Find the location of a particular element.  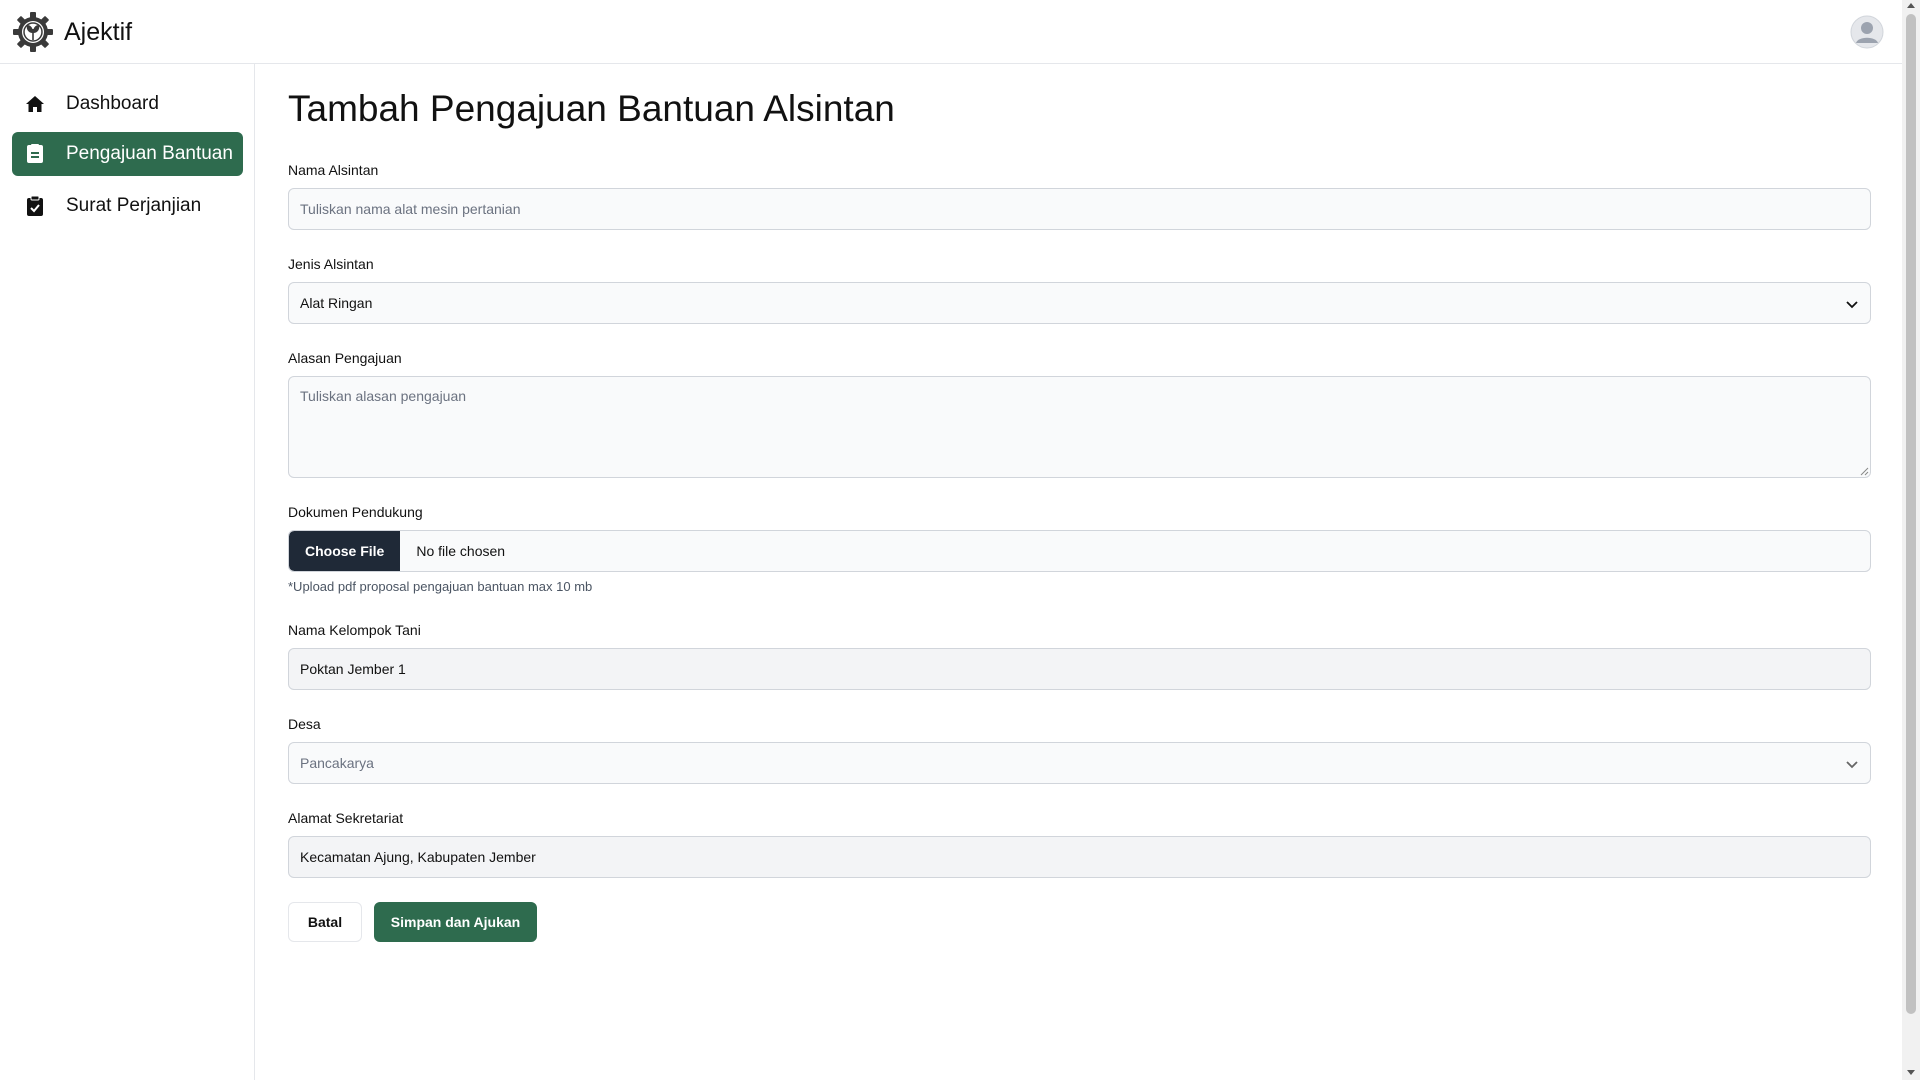

sidebar-item-pengajuan-bantuan: Pengajuan Bantuan is located at coordinates (127, 154).